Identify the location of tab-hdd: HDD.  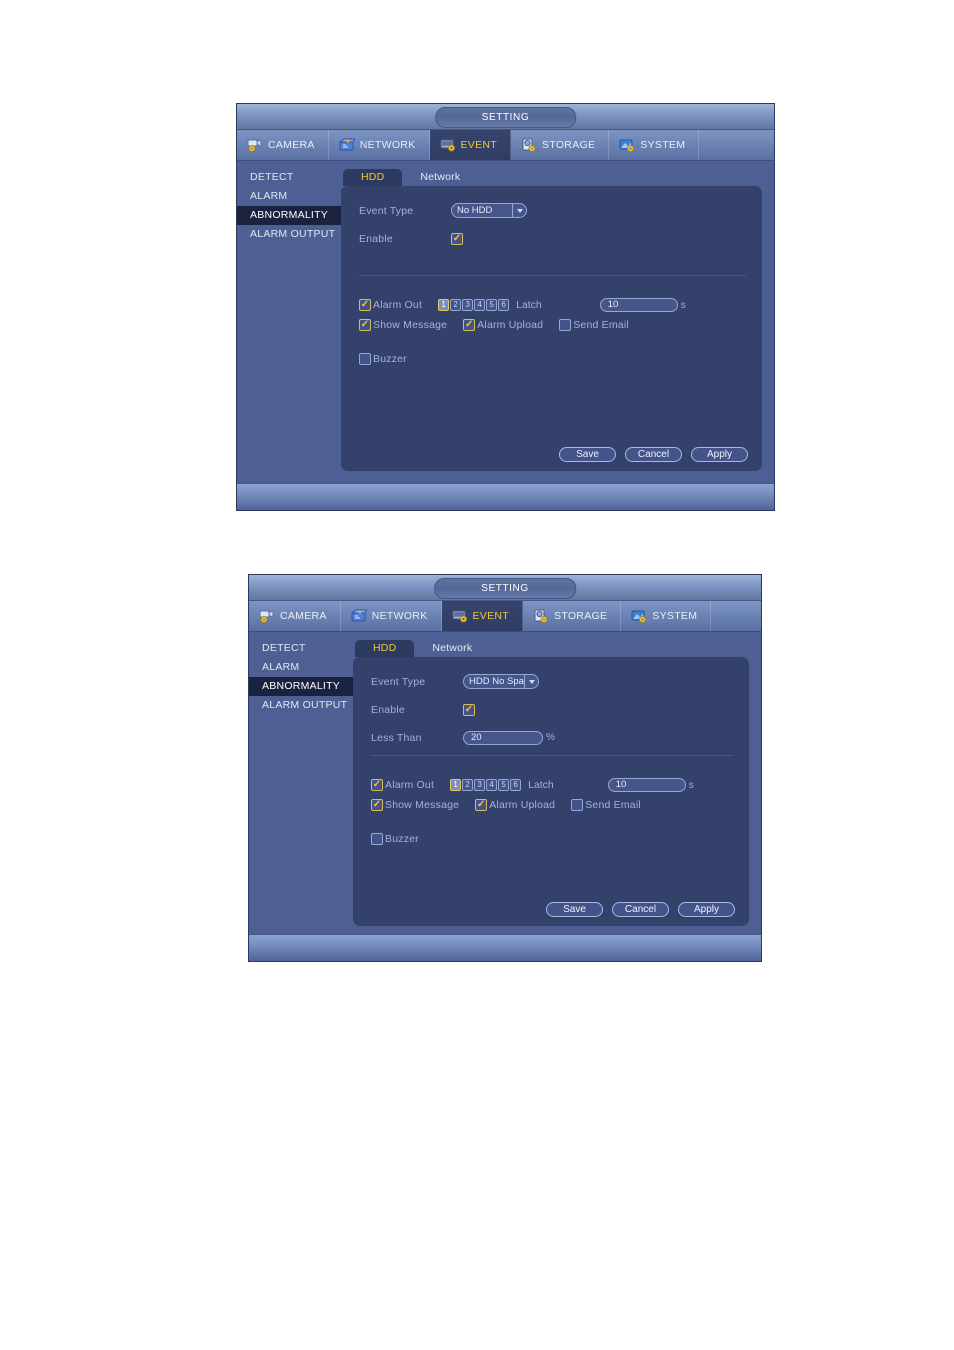
(373, 177).